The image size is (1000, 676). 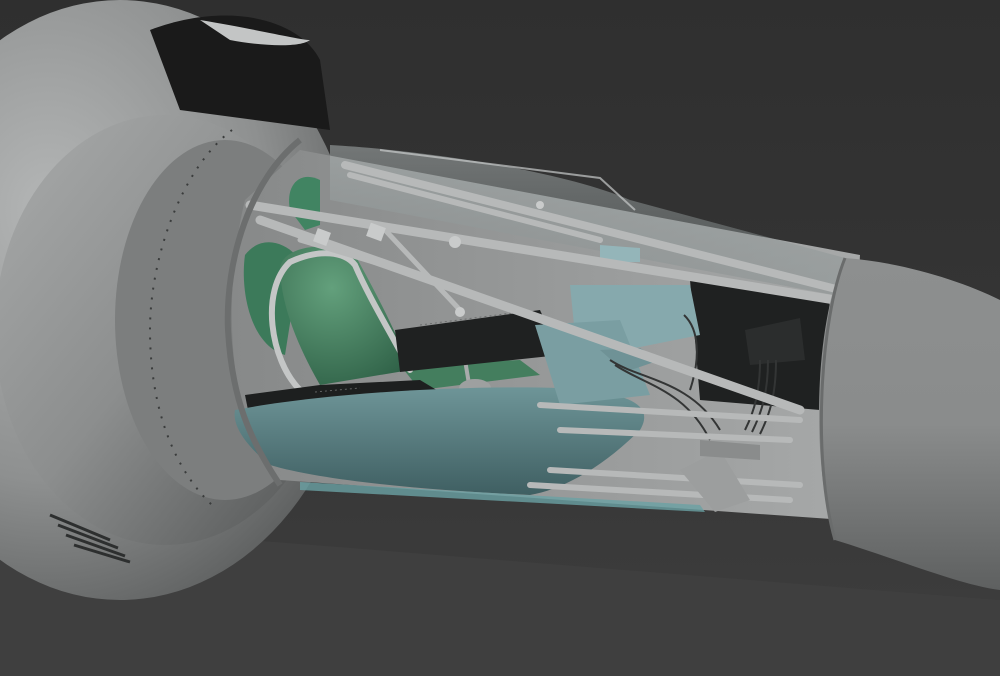 I want to click on nose-fuselage, so click(x=909, y=423).